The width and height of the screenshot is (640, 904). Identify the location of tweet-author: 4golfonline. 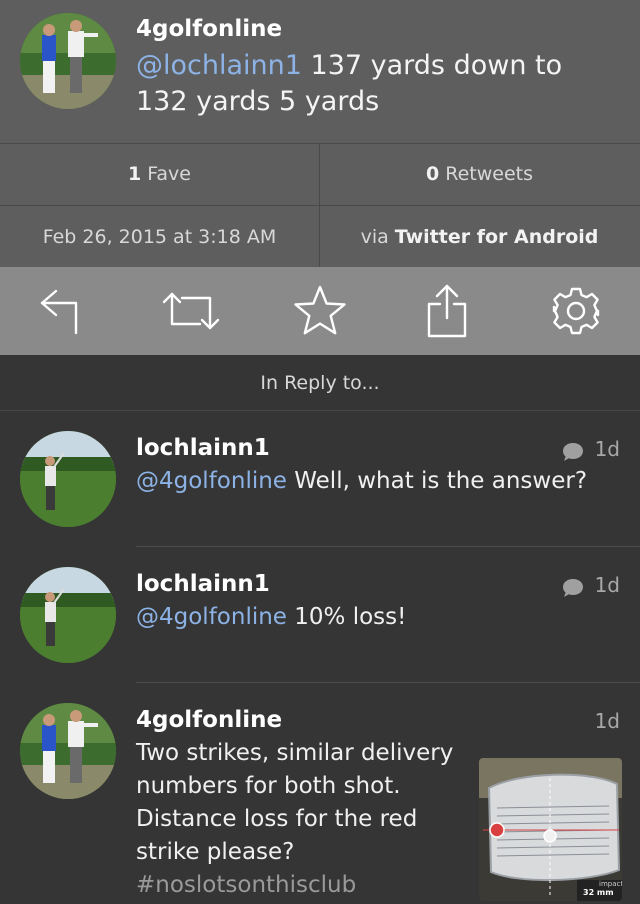
(209, 29).